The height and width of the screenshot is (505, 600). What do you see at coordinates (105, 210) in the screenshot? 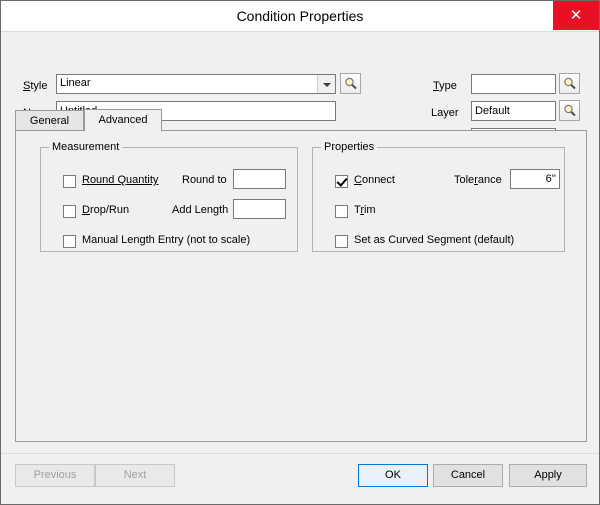
I see `drop-run-label: Drop/Run` at bounding box center [105, 210].